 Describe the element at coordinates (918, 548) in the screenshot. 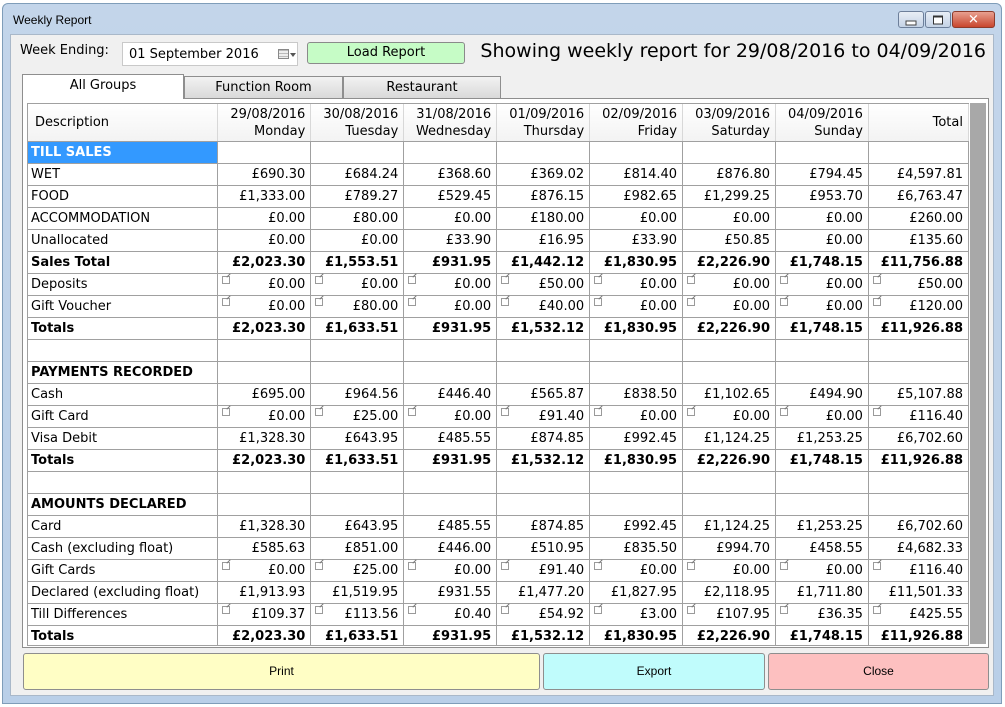

I see `row-total-cell: £4,682.33` at that location.